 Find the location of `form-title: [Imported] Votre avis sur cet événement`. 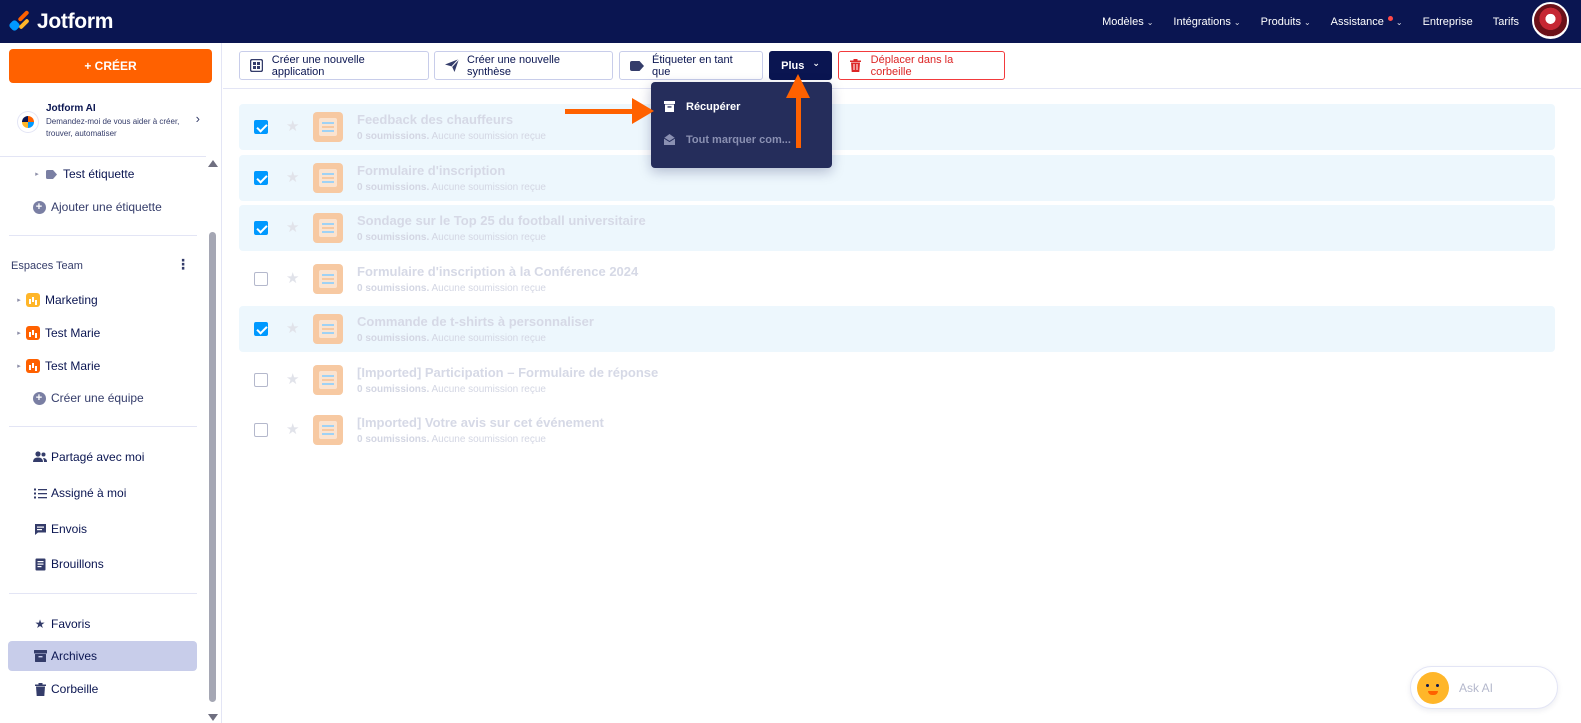

form-title: [Imported] Votre avis sur cet événement is located at coordinates (480, 422).